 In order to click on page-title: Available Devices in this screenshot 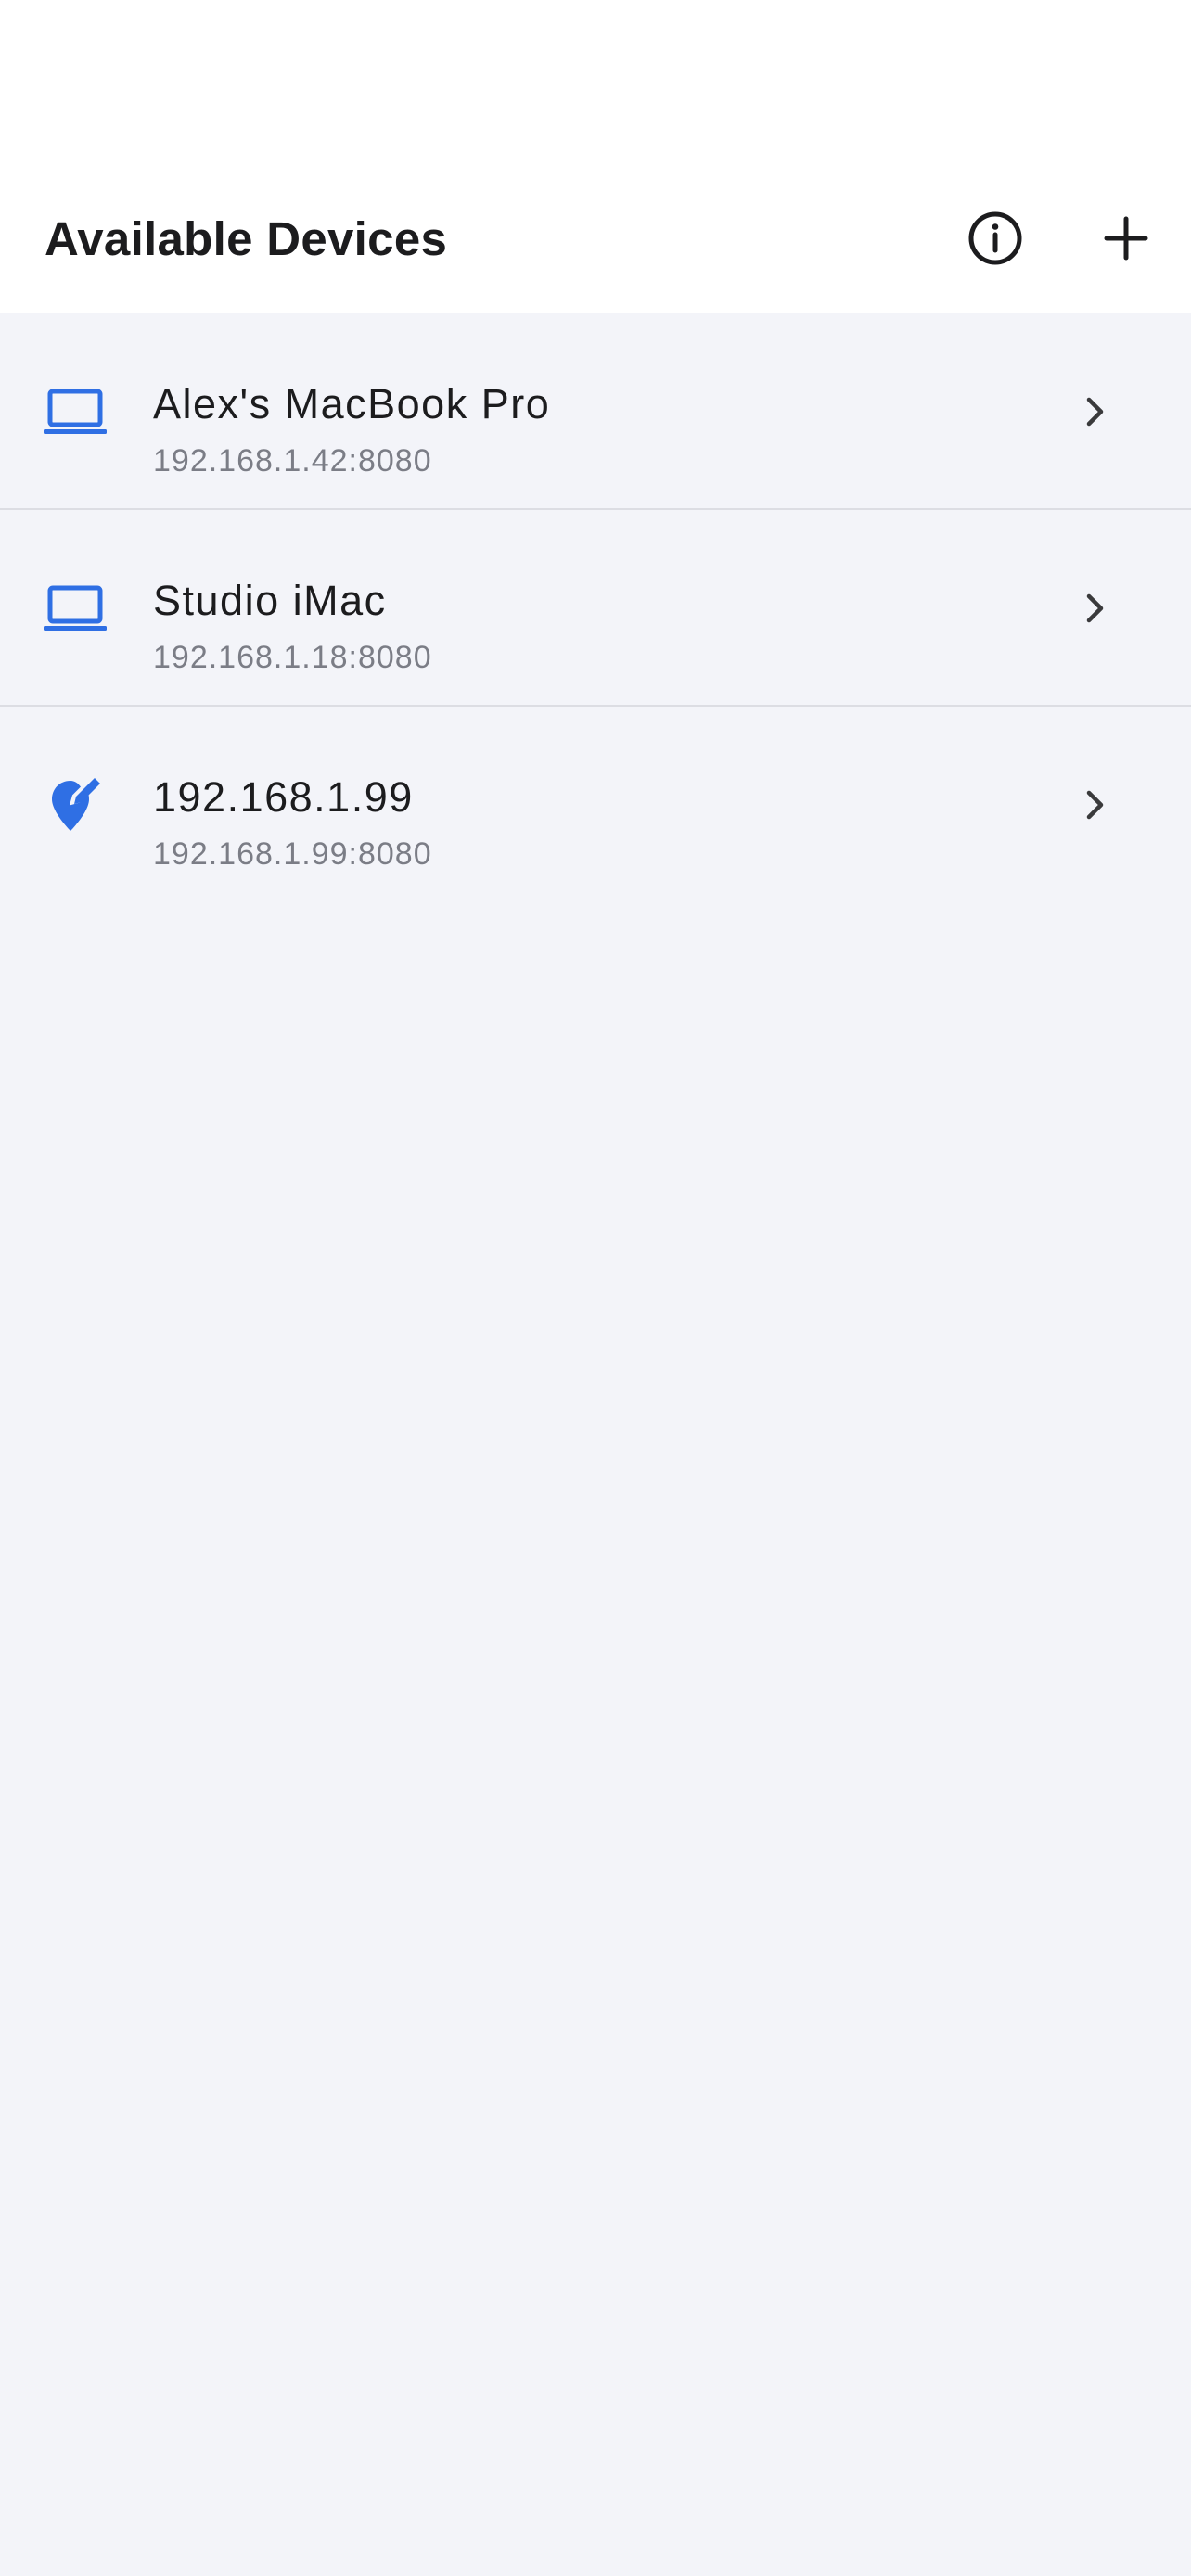, I will do `click(247, 239)`.